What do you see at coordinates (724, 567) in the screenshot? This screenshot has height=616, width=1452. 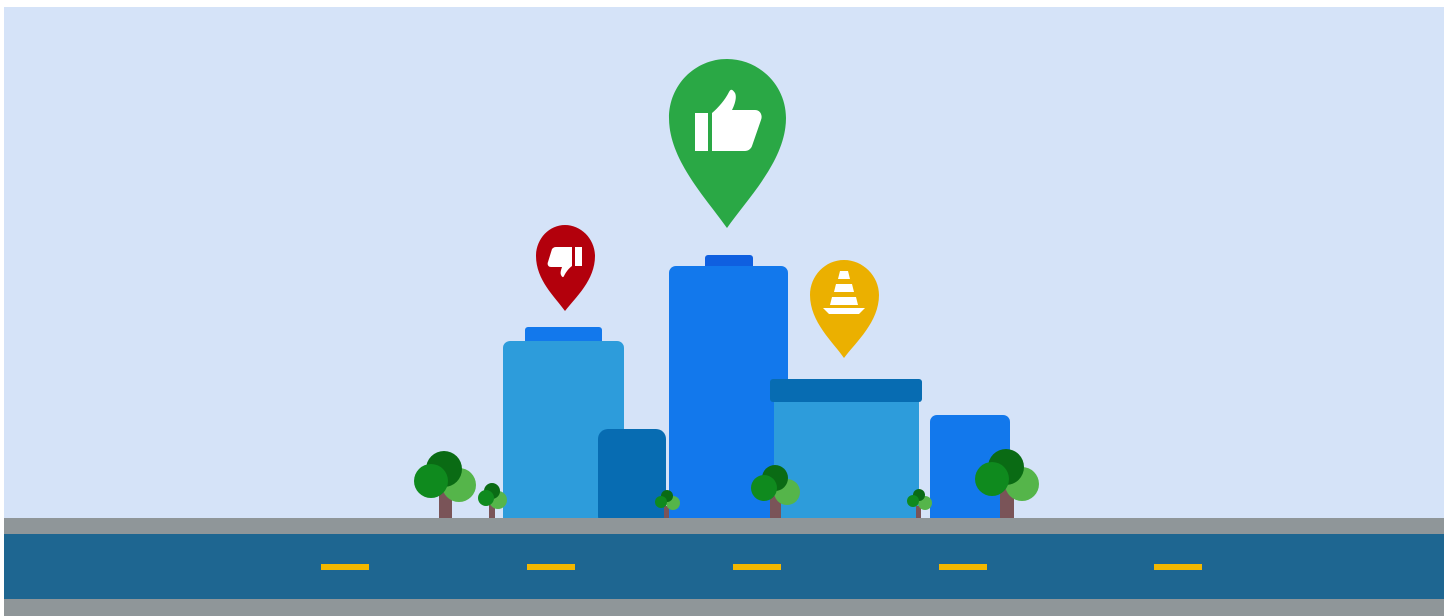 I see `road` at bounding box center [724, 567].